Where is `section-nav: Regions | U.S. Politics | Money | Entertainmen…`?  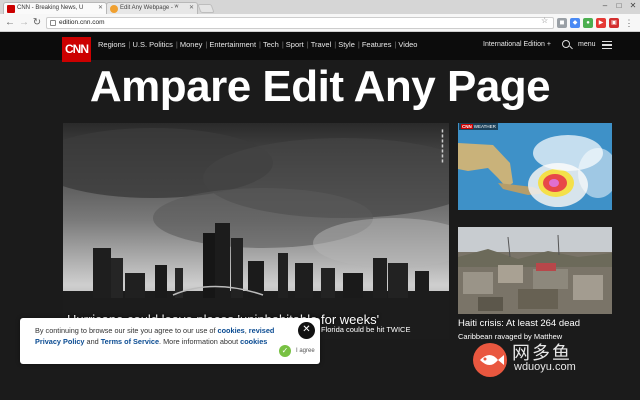 section-nav: Regions | U.S. Politics | Money | Entertainmen… is located at coordinates (258, 44).